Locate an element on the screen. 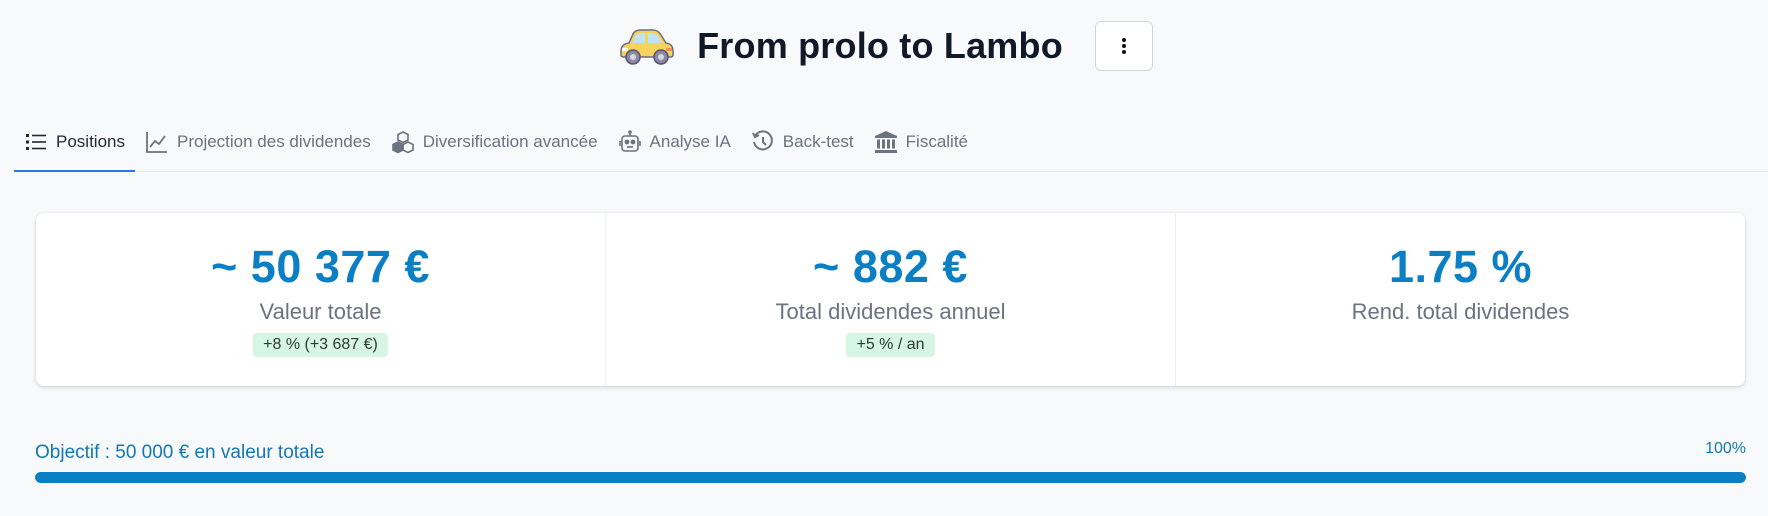 This screenshot has height=516, width=1768. more-options-button is located at coordinates (1123, 46).